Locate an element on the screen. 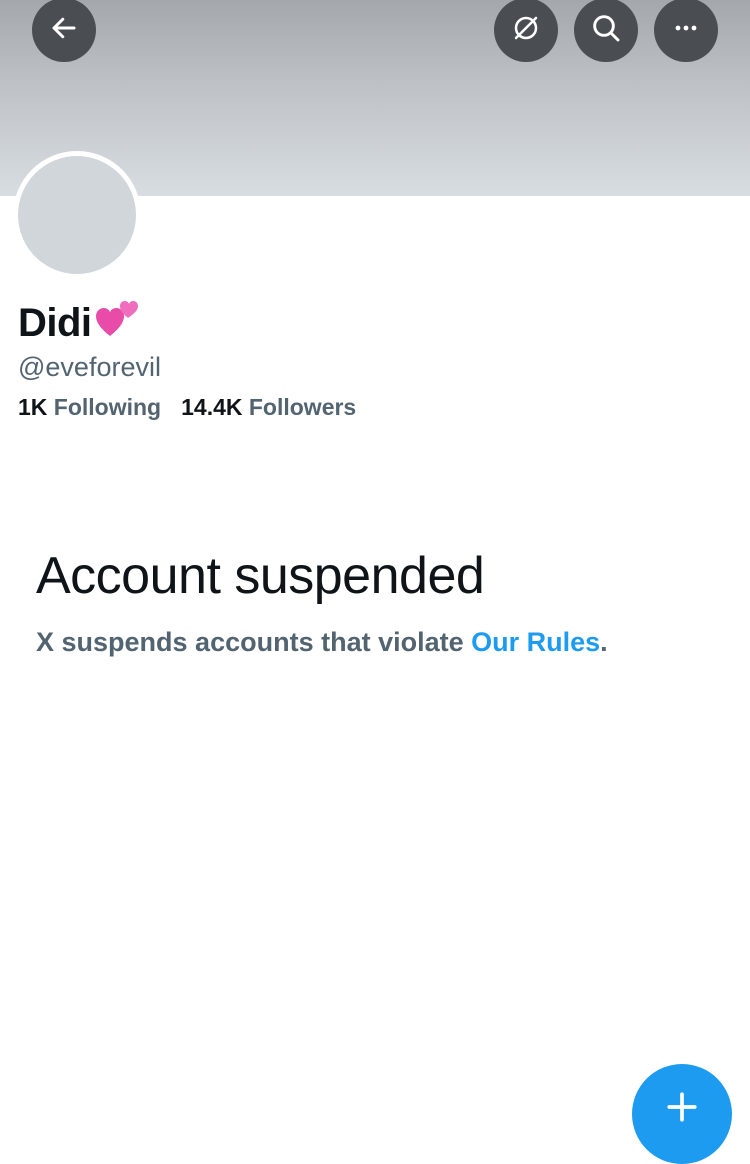  follow-stats: 1K Following 14.4K Followers is located at coordinates (187, 407).